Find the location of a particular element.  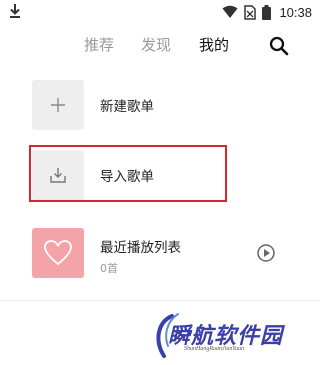

divider is located at coordinates (160, 300).